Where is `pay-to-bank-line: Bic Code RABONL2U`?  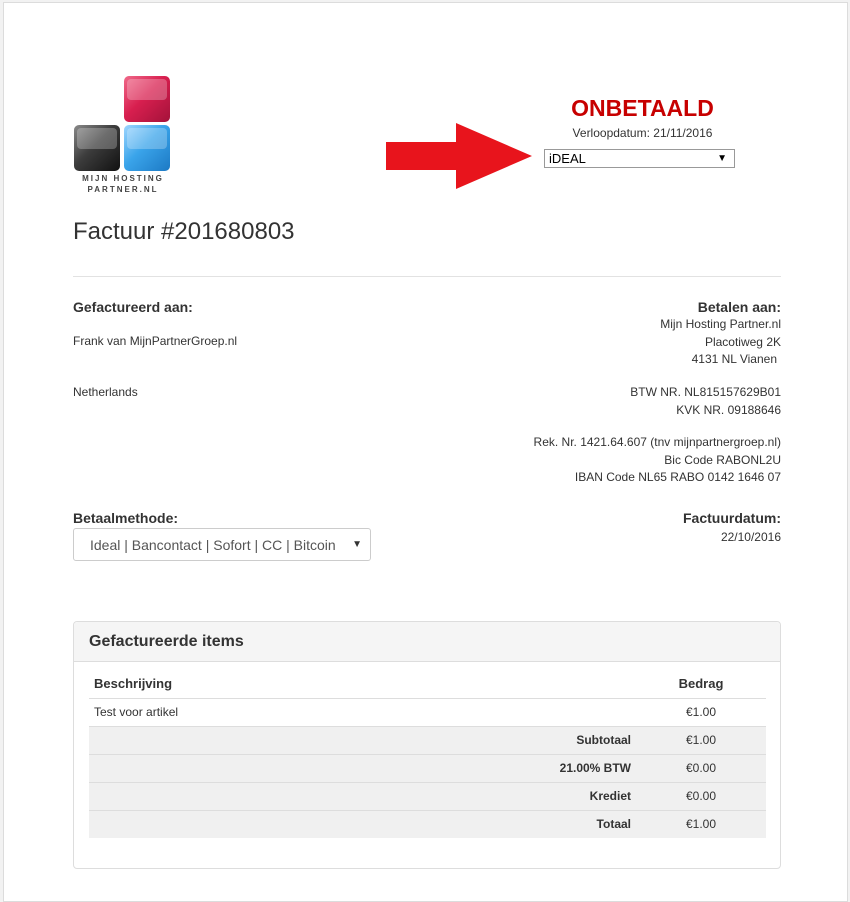 pay-to-bank-line: Bic Code RABONL2U is located at coordinates (722, 459).